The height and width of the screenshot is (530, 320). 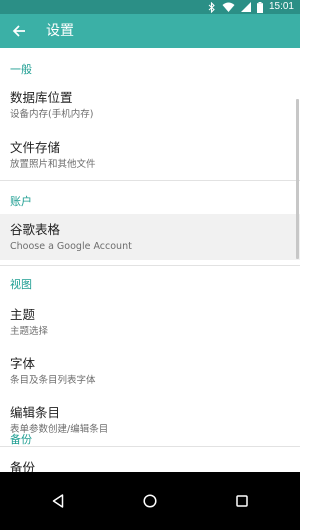 I want to click on wifi-icon, so click(x=228, y=7).